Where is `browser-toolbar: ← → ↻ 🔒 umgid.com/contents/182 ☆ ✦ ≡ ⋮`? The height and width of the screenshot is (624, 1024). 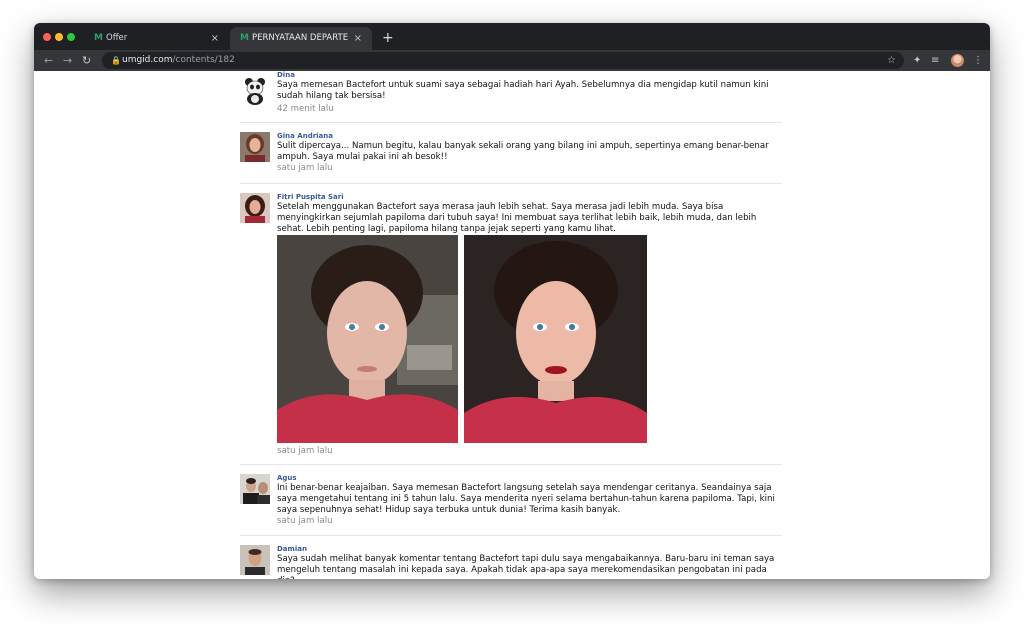
browser-toolbar: ← → ↻ 🔒 umgid.com/contents/182 ☆ ✦ ≡ ⋮ is located at coordinates (512, 60).